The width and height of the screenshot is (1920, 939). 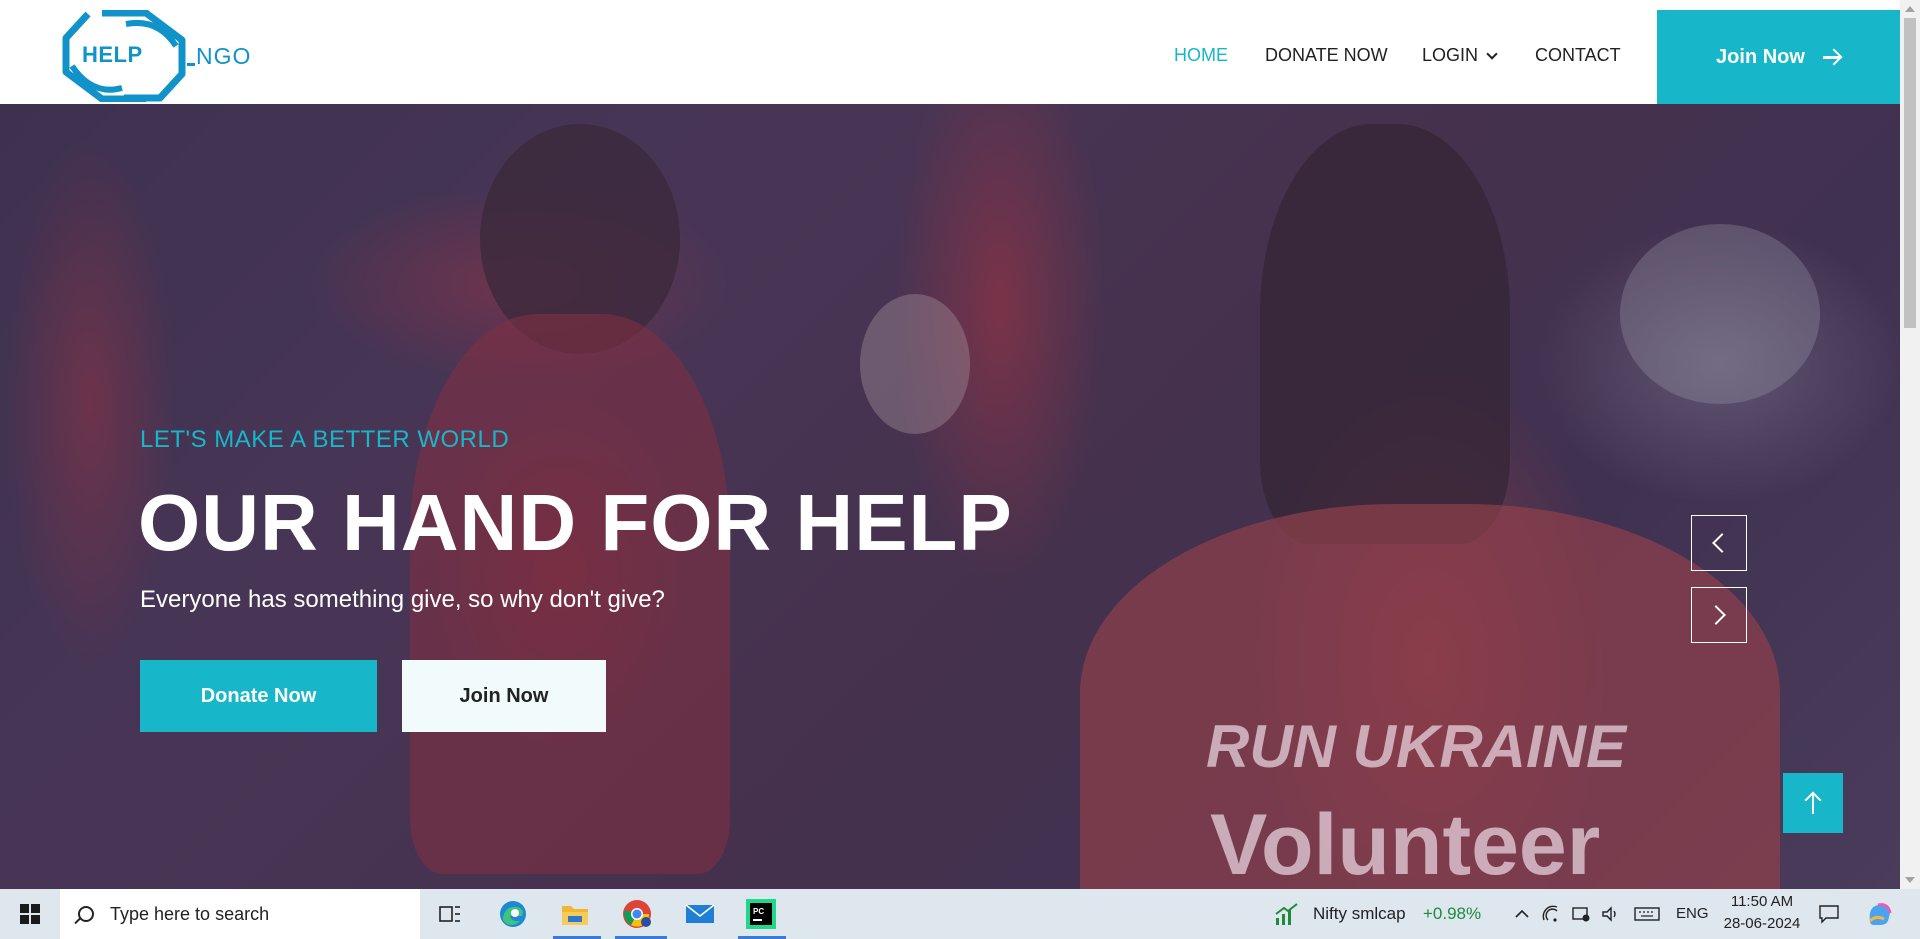 What do you see at coordinates (575, 522) in the screenshot?
I see `hero-title: OUR HAND FOR HELP` at bounding box center [575, 522].